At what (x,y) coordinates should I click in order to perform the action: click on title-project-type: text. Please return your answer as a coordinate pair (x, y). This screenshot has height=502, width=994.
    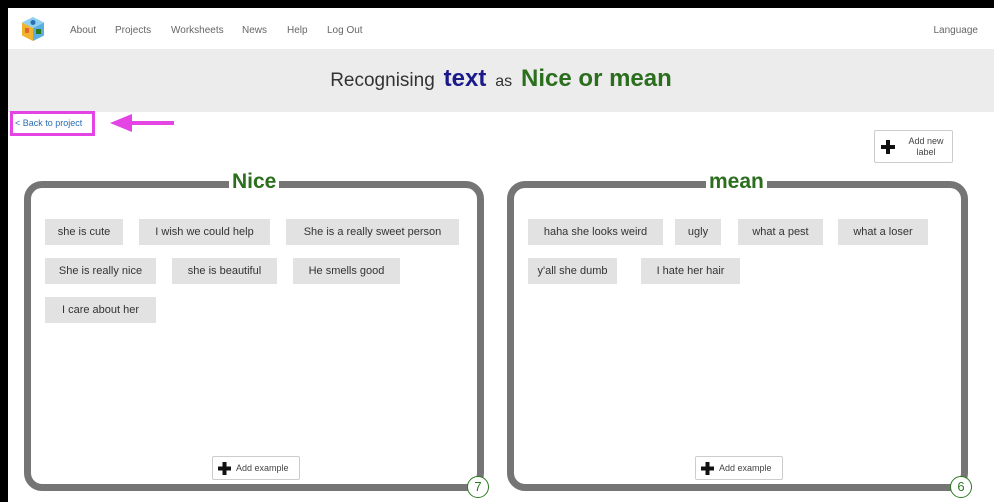
    Looking at the image, I should click on (465, 78).